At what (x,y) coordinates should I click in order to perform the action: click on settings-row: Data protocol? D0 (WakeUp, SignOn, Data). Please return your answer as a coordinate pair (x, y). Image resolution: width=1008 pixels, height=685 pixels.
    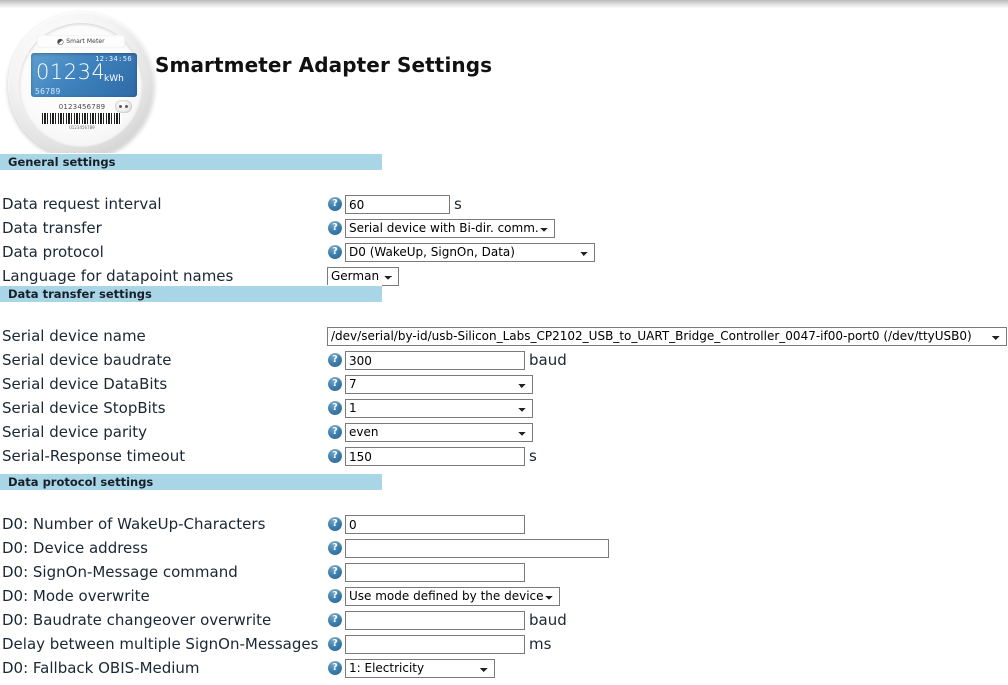
    Looking at the image, I should click on (504, 252).